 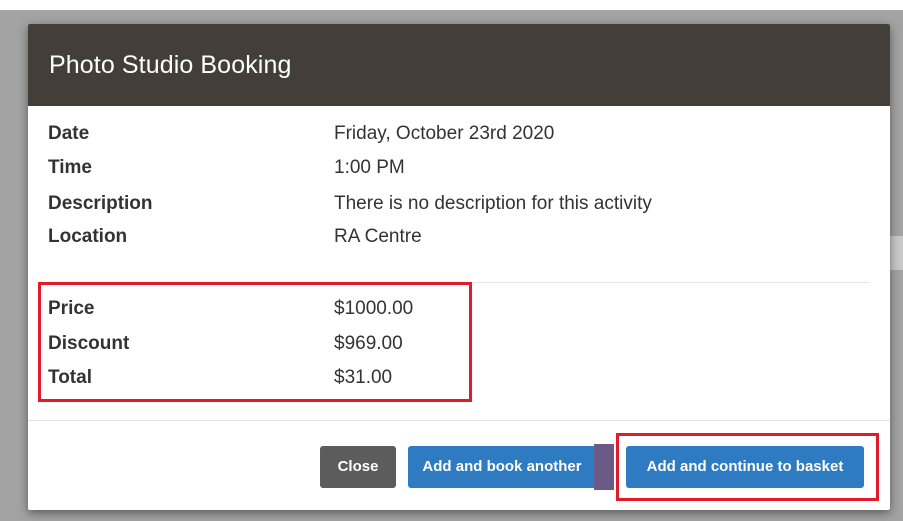 What do you see at coordinates (459, 420) in the screenshot?
I see `footer-divider` at bounding box center [459, 420].